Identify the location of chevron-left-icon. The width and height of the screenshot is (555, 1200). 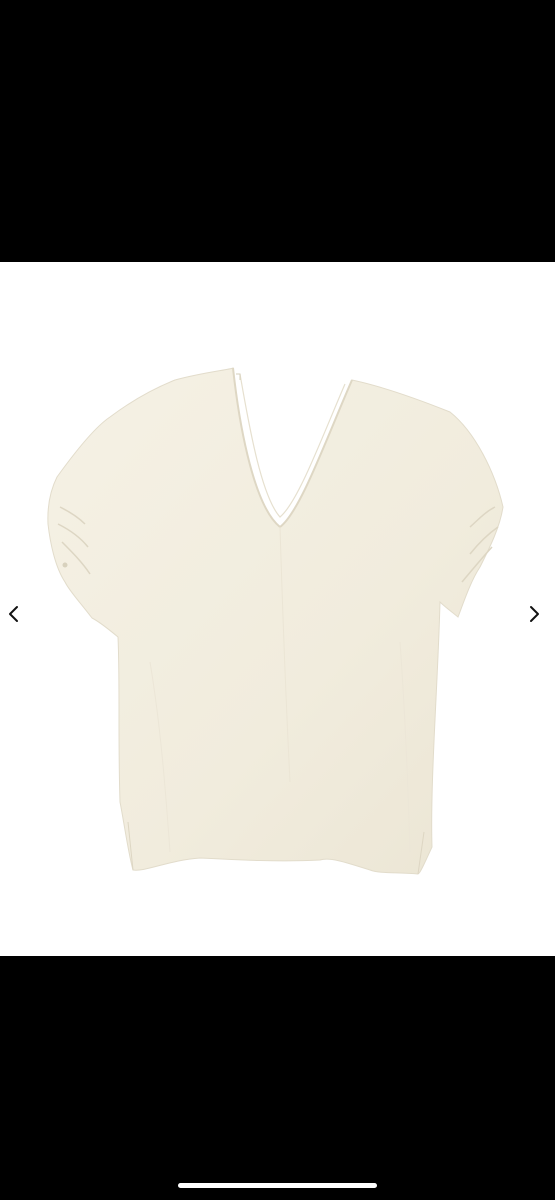
(13, 614).